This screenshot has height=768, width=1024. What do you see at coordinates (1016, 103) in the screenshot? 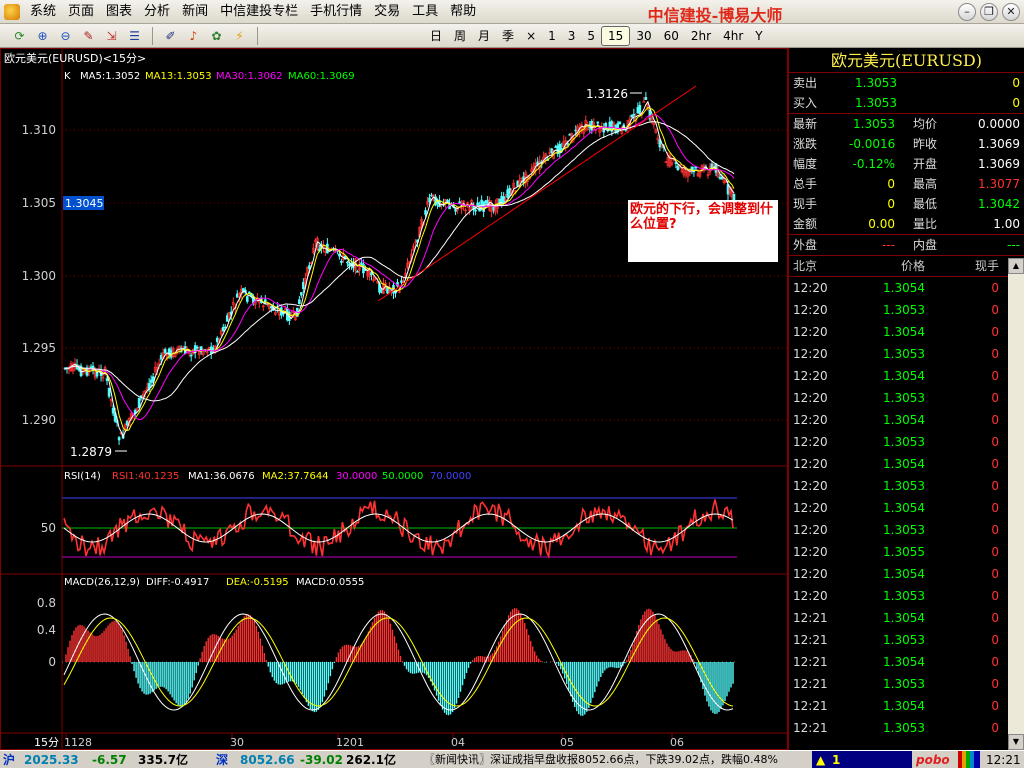
I see `bid-volume: 0` at bounding box center [1016, 103].